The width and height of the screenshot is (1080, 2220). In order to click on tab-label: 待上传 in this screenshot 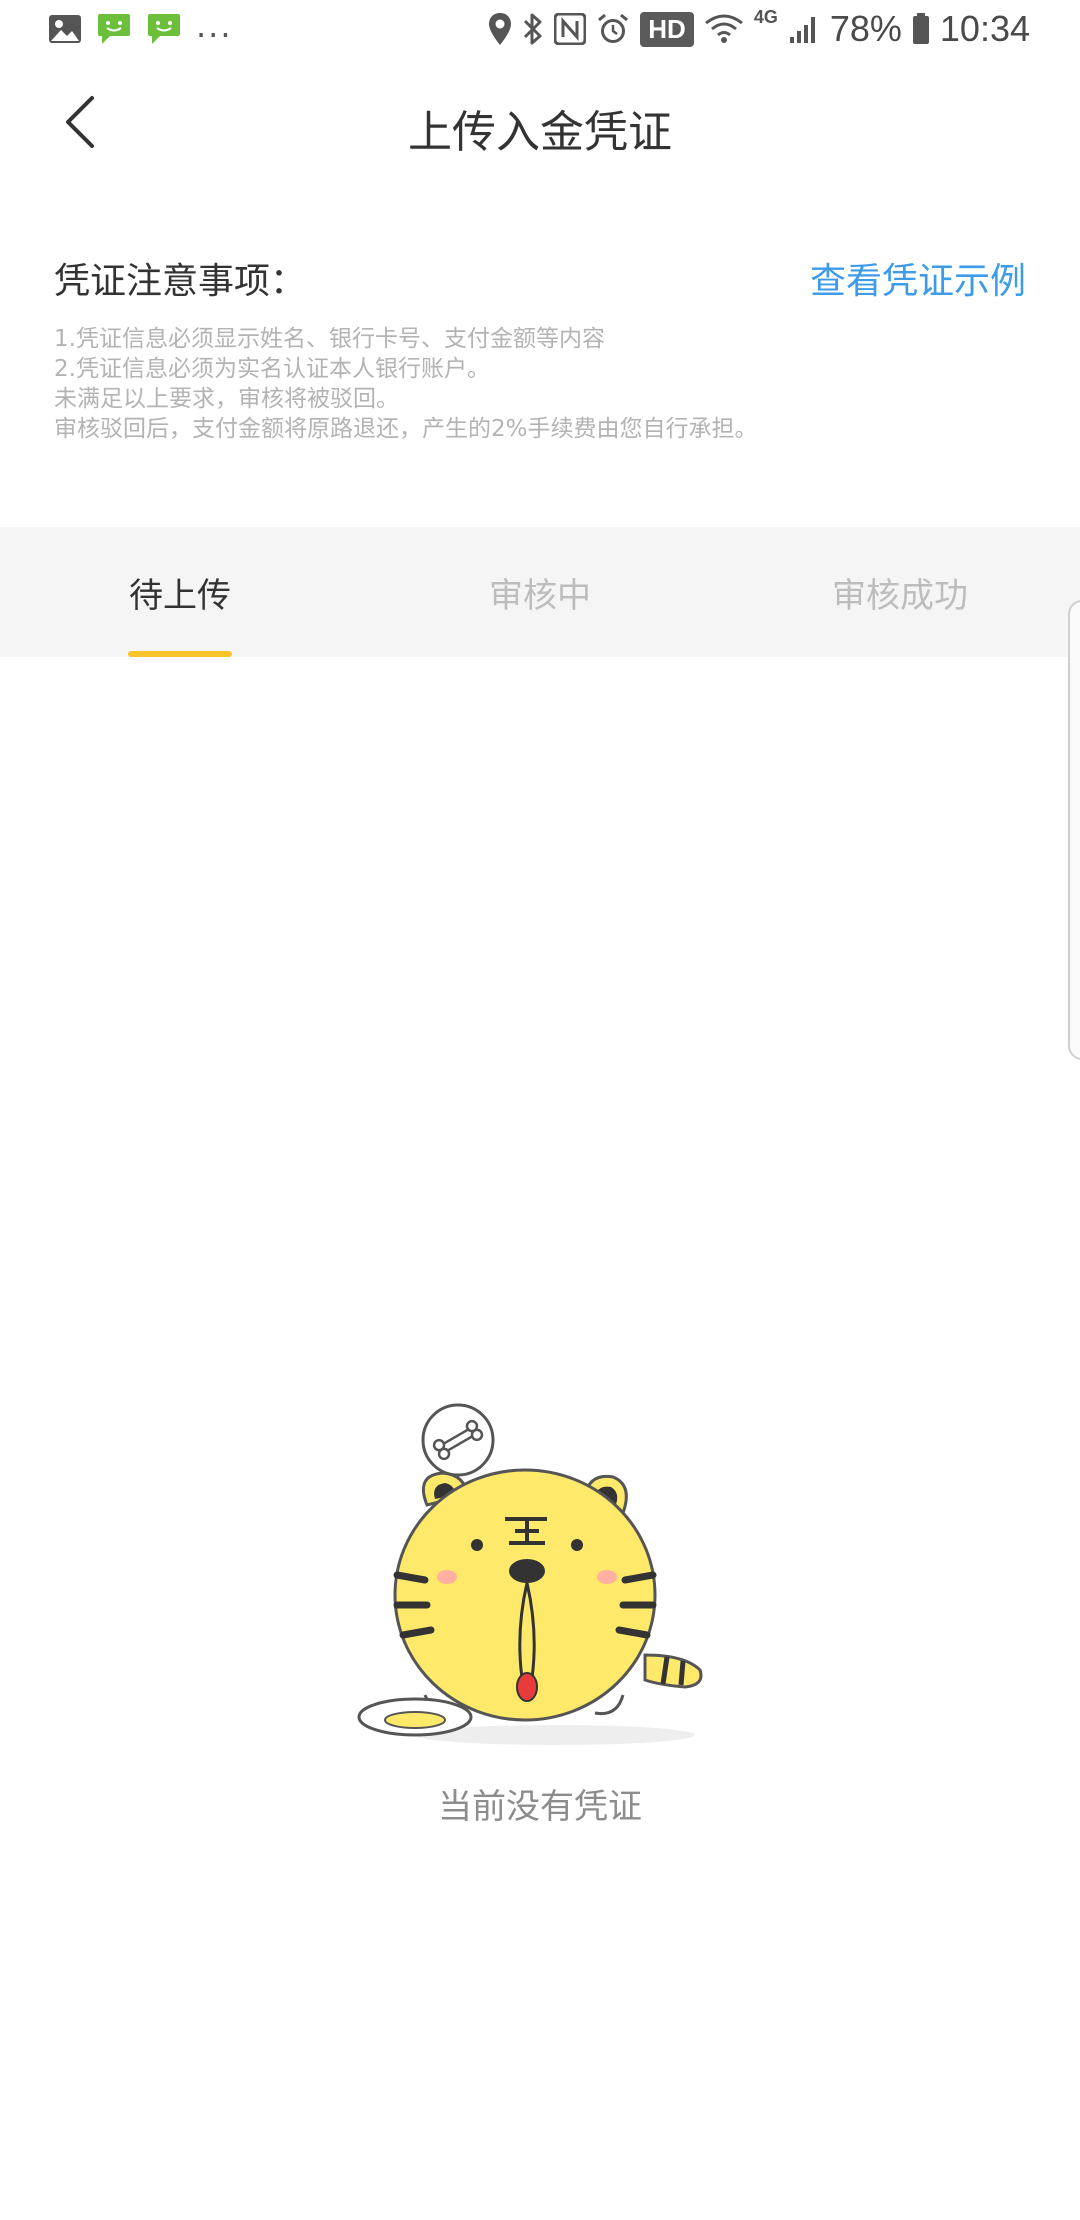, I will do `click(180, 595)`.